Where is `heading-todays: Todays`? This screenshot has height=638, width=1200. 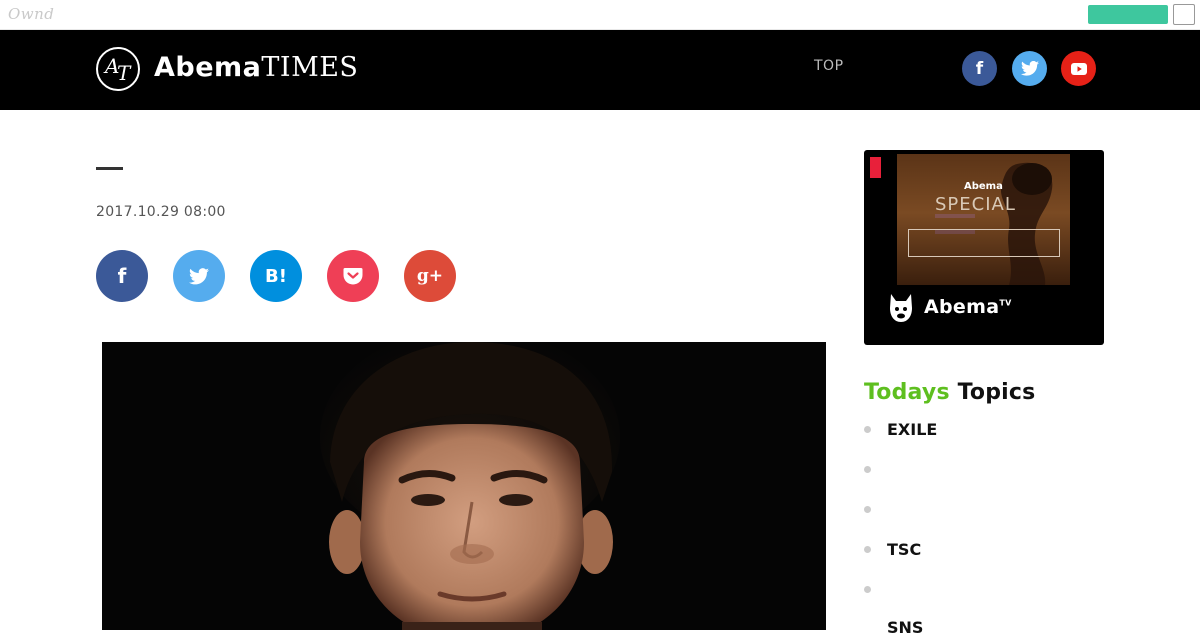
heading-todays: Todays is located at coordinates (907, 392).